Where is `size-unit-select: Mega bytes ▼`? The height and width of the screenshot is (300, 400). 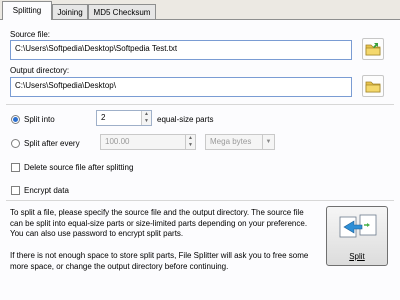
size-unit-select: Mega bytes ▼ is located at coordinates (240, 142).